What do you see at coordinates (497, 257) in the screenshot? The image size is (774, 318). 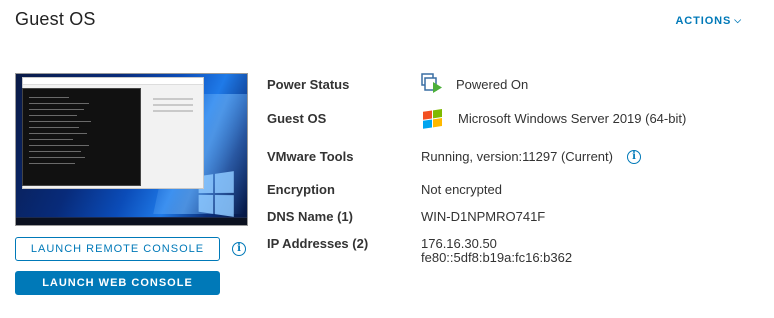 I see `ip-address-item: fe80::5df8:b19a:fc16:b362` at bounding box center [497, 257].